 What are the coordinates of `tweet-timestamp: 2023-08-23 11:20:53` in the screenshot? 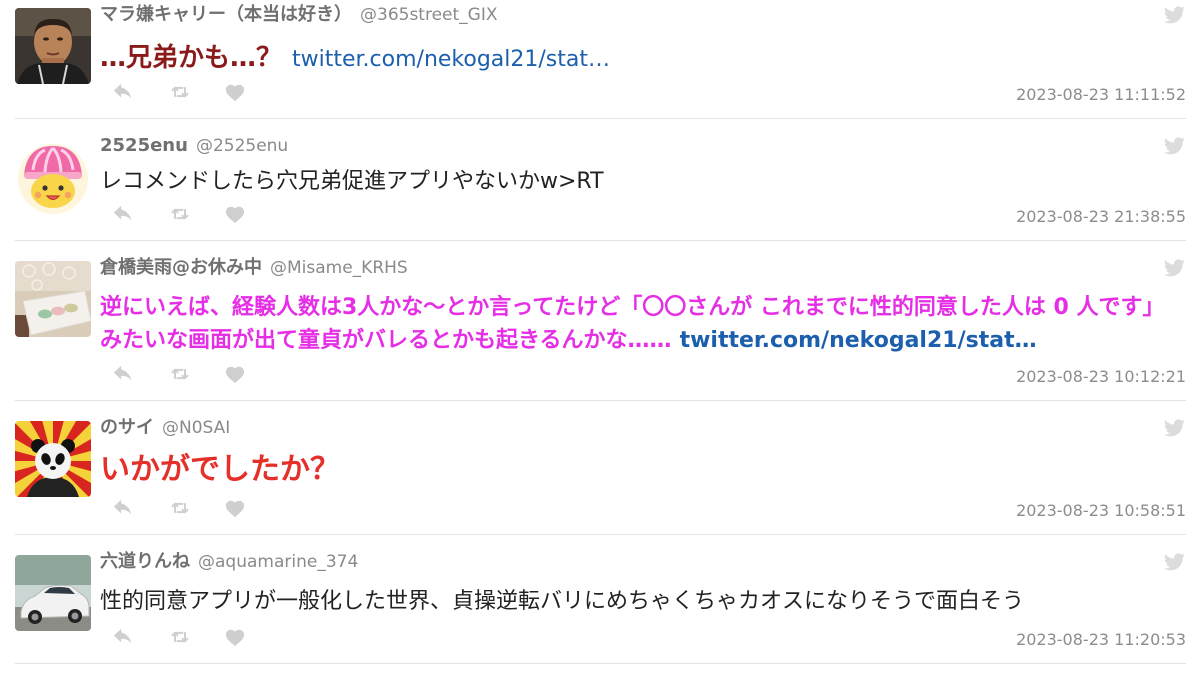 It's located at (1101, 640).